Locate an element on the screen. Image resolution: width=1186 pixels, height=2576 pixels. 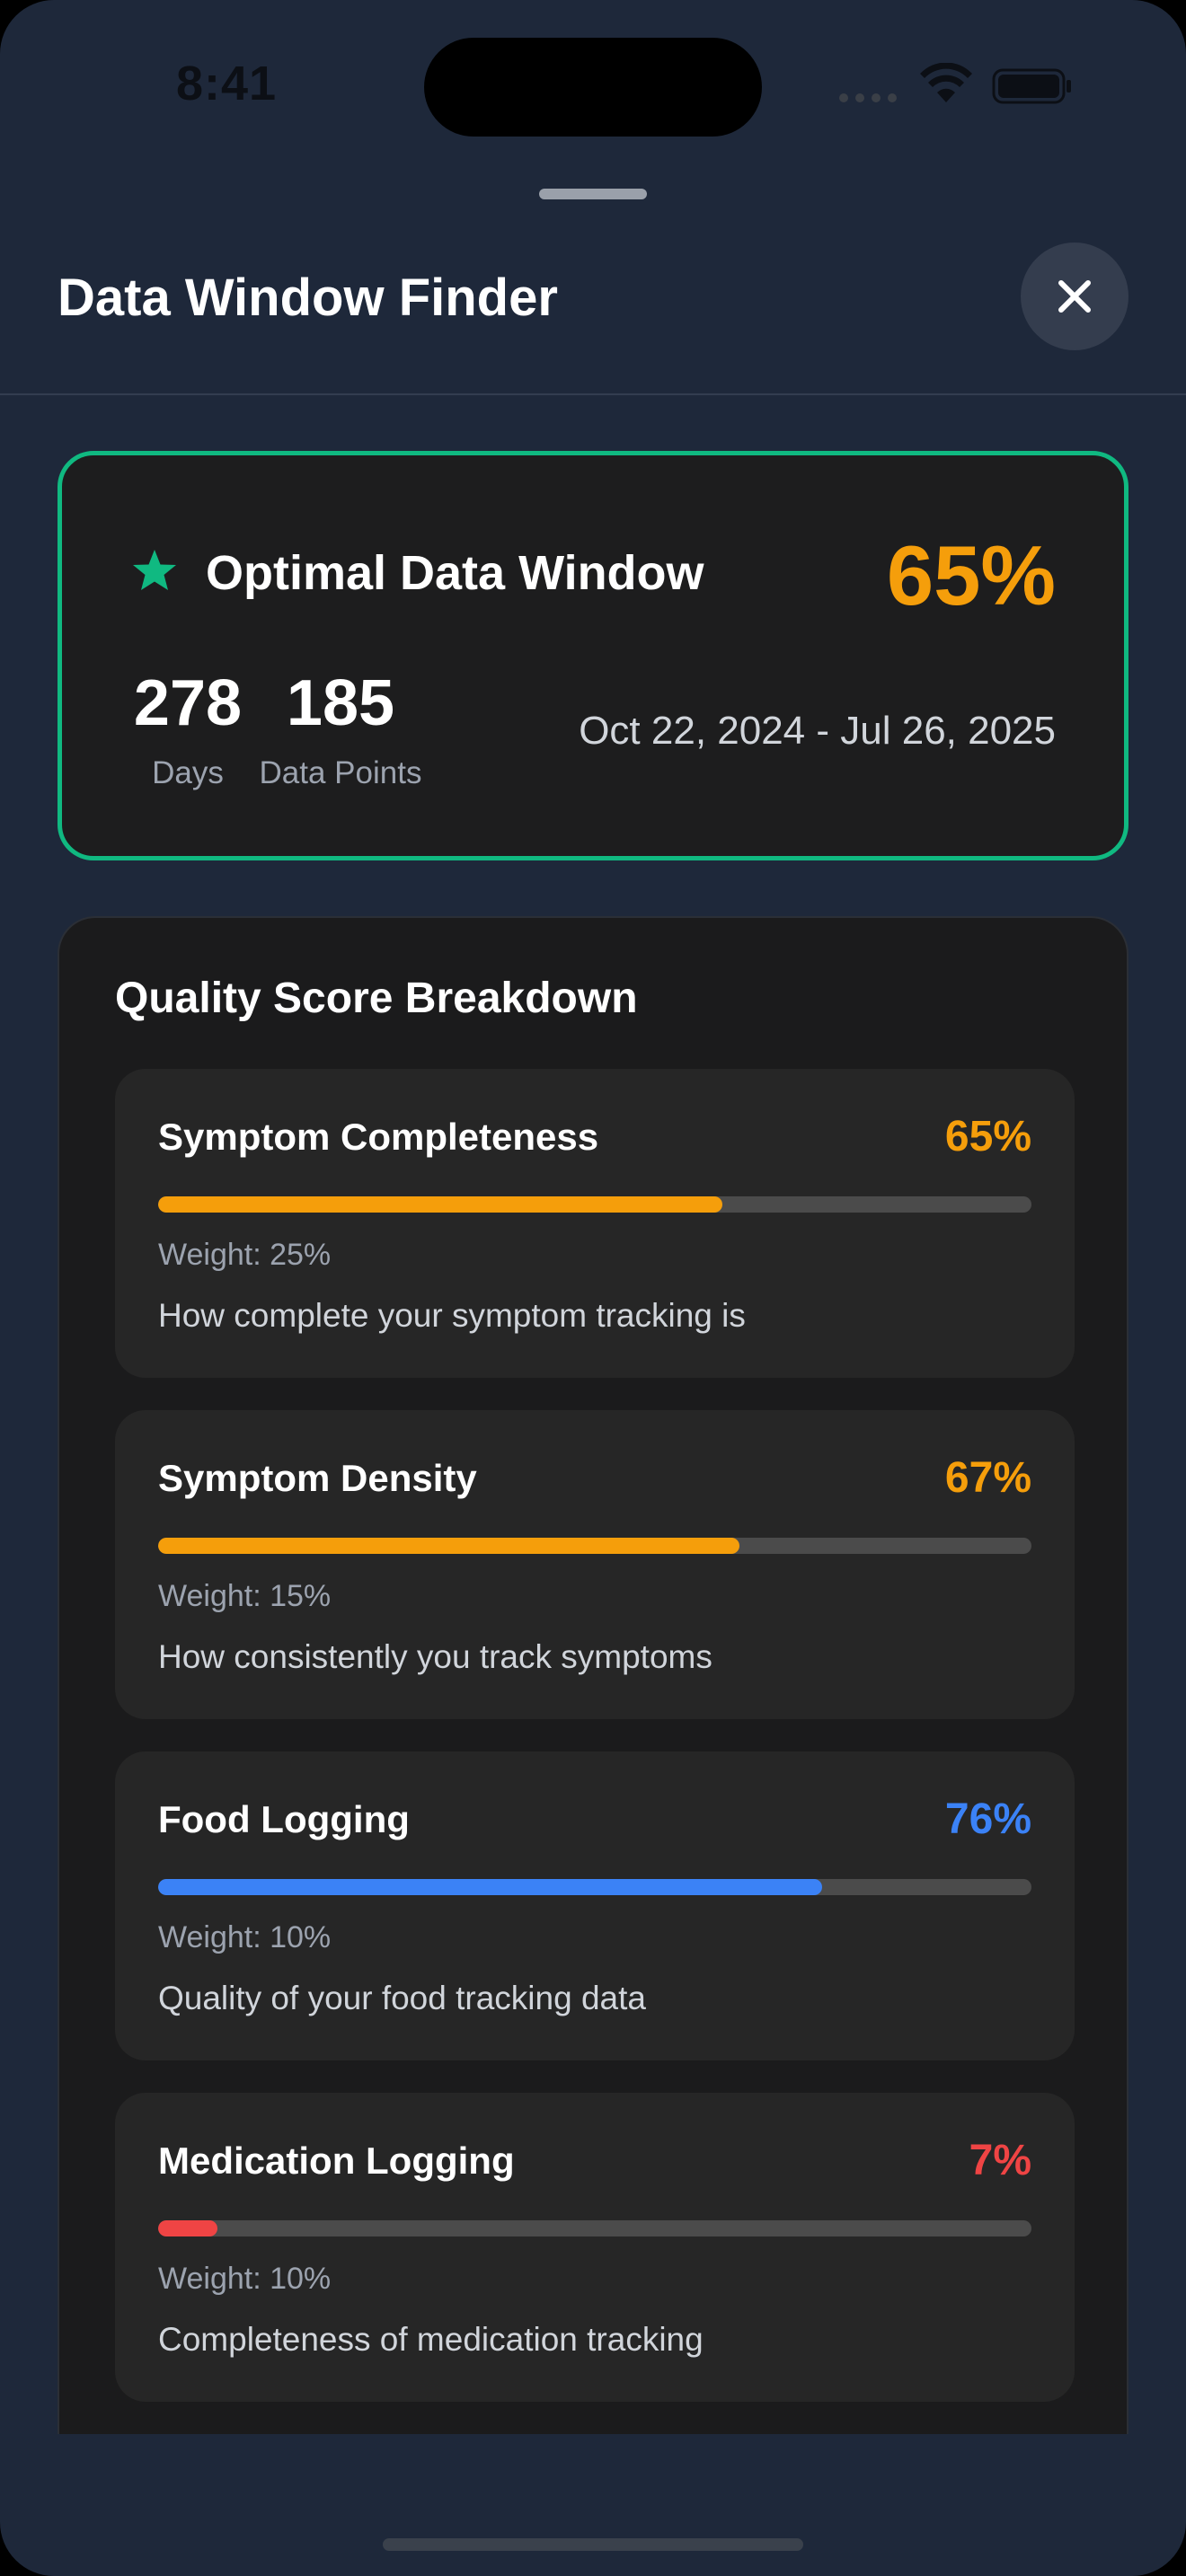
metric-description: Quality of your food tracking data is located at coordinates (402, 1998).